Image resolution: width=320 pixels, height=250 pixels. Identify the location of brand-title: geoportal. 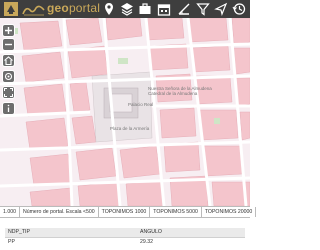
(74, 8).